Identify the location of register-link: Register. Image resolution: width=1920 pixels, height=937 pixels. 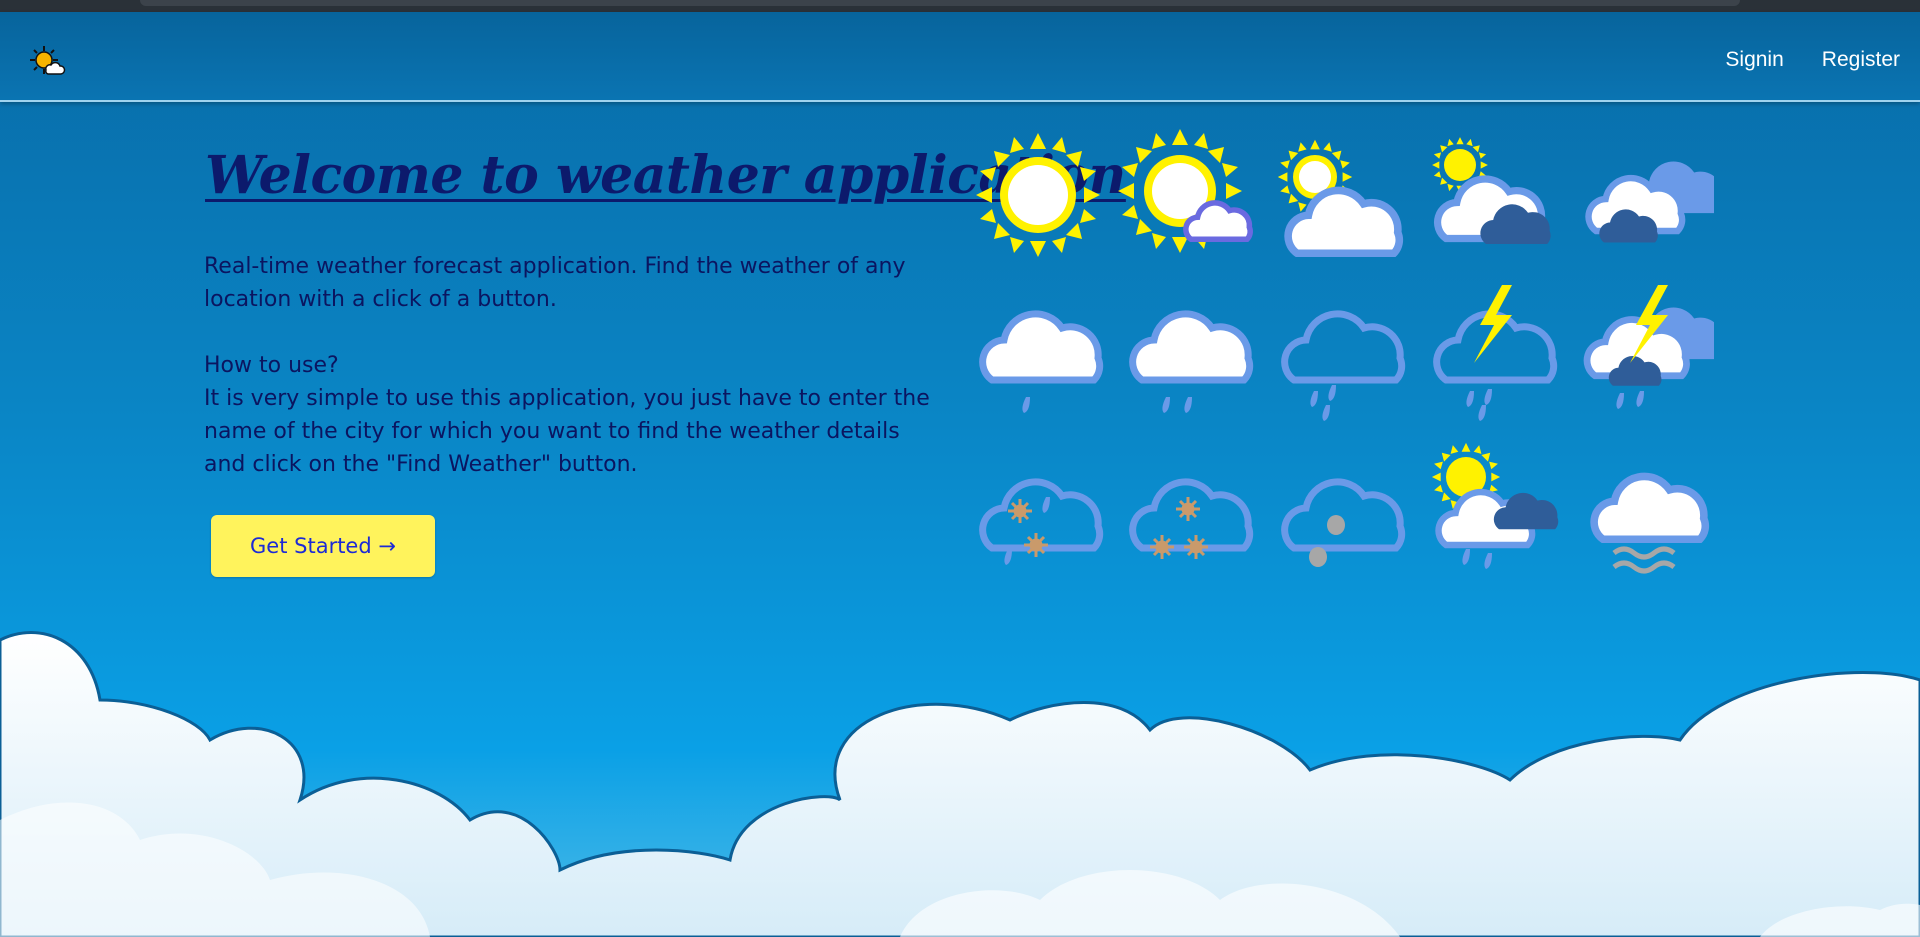
(1861, 60).